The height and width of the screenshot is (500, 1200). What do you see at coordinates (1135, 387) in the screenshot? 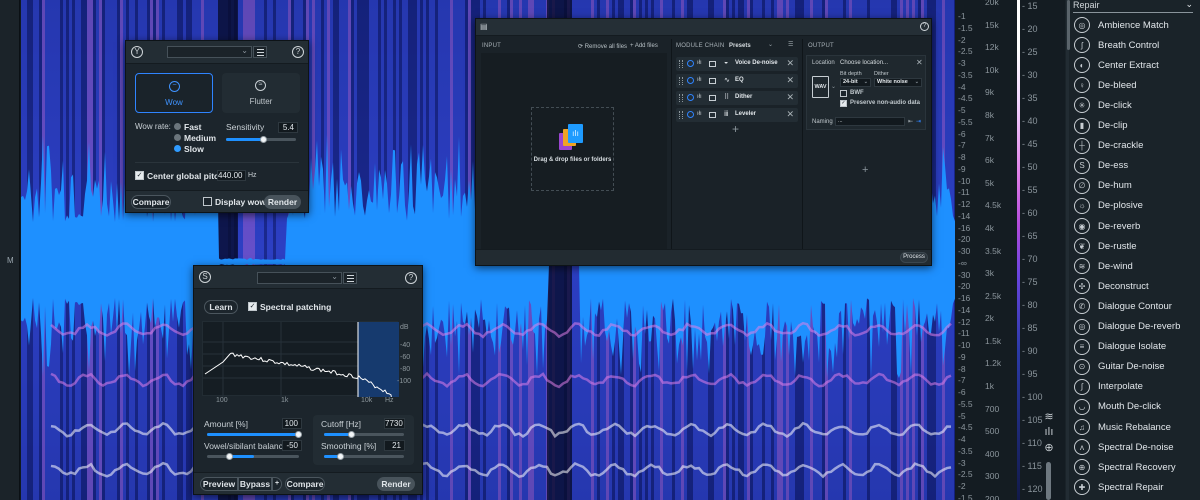
I see `module-item-interpolate: ∫ Interpolate` at bounding box center [1135, 387].